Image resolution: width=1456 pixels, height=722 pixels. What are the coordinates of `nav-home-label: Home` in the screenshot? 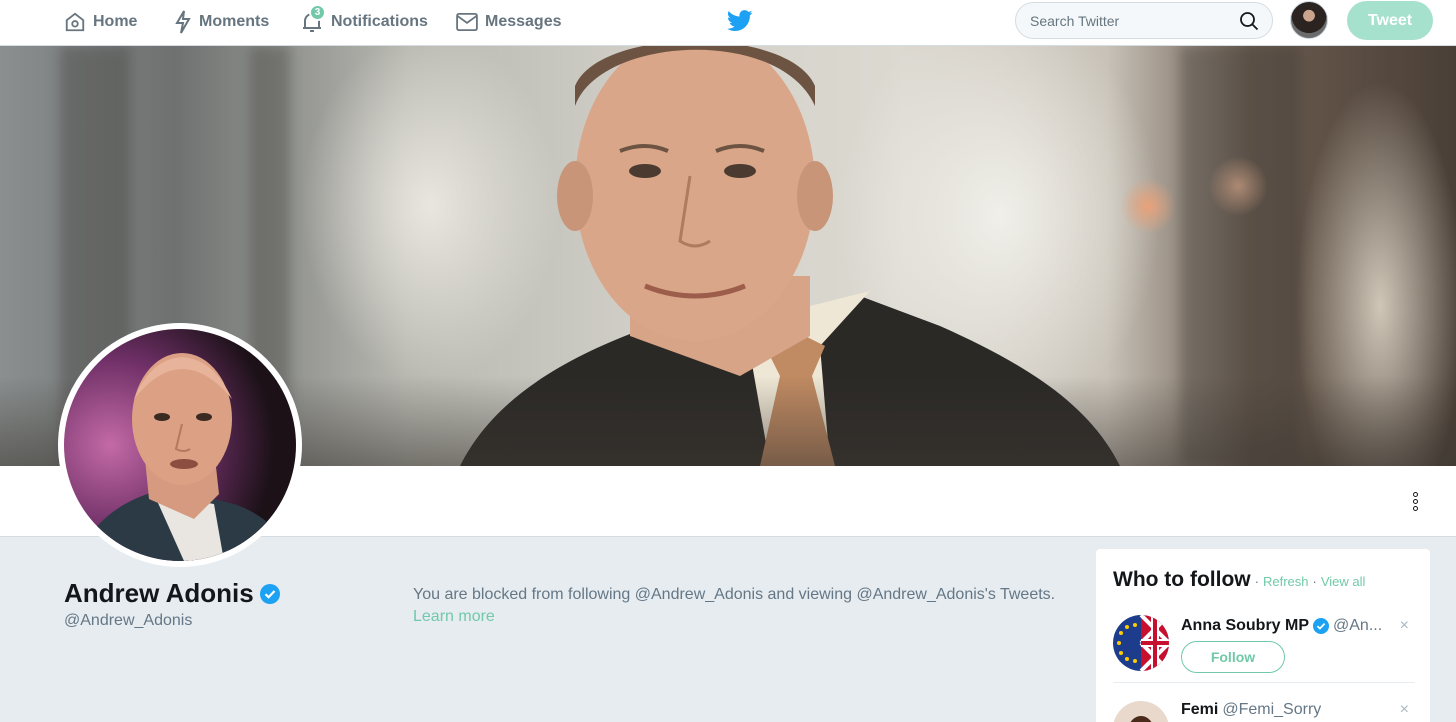 It's located at (115, 21).